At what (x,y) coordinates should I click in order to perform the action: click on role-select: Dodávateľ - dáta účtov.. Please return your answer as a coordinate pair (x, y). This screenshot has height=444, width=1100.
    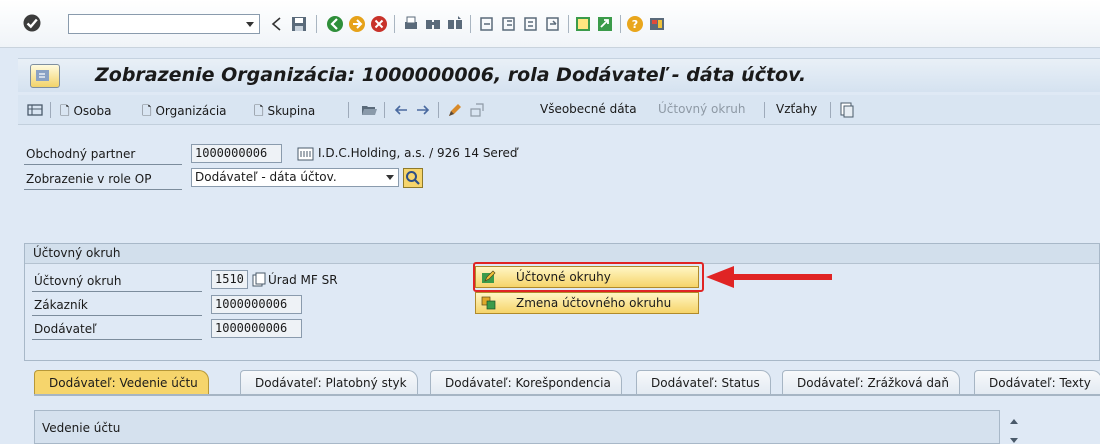
    Looking at the image, I should click on (295, 177).